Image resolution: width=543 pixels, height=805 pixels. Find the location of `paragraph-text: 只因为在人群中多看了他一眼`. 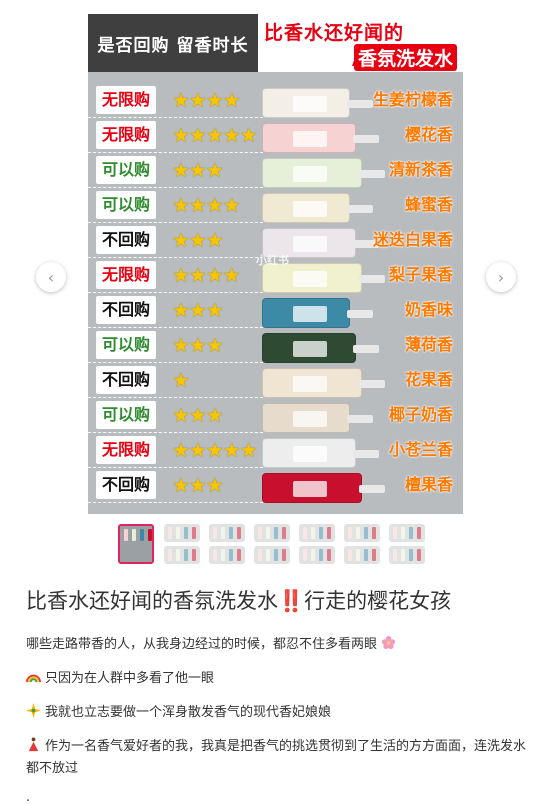

paragraph-text: 只因为在人群中多看了他一眼 is located at coordinates (130, 678).